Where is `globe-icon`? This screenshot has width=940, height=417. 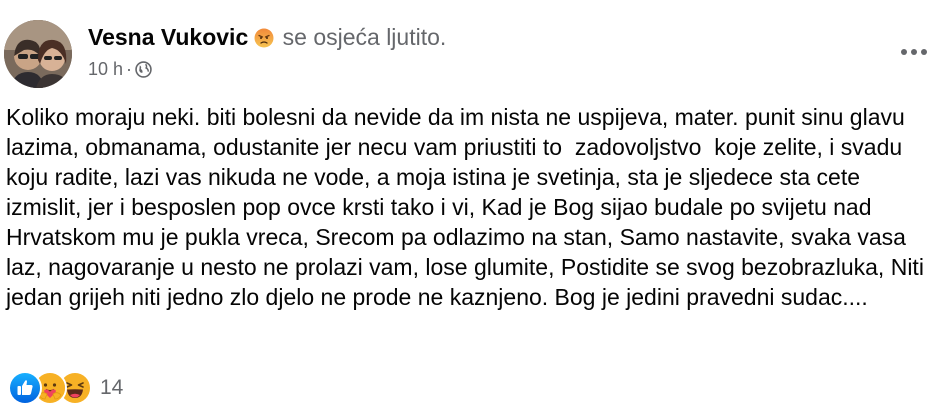
globe-icon is located at coordinates (143, 72).